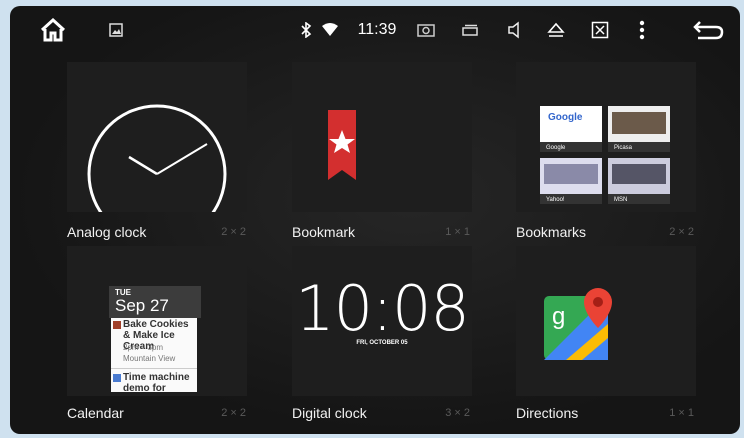 This screenshot has height=438, width=744. I want to click on bookmark-thumb-msn: MSN, so click(639, 181).